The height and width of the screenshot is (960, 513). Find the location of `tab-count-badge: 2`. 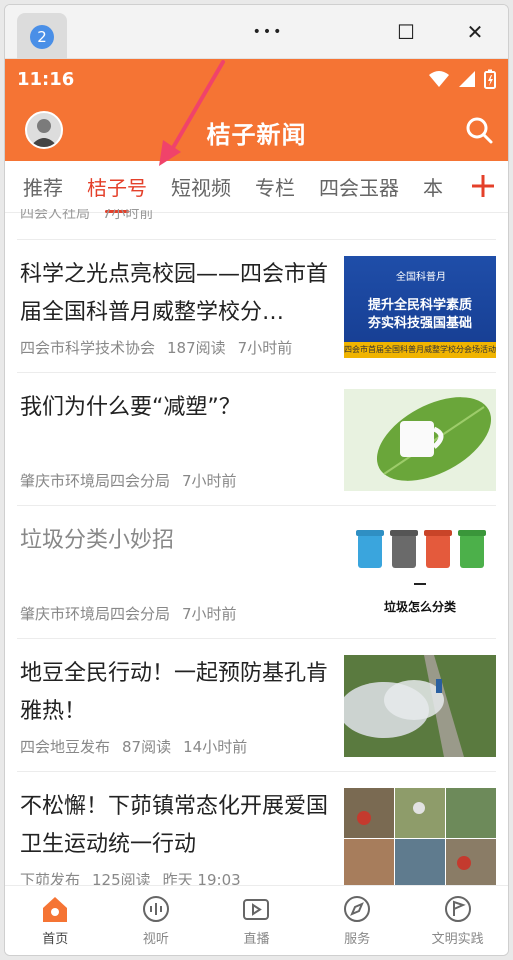

tab-count-badge: 2 is located at coordinates (42, 37).